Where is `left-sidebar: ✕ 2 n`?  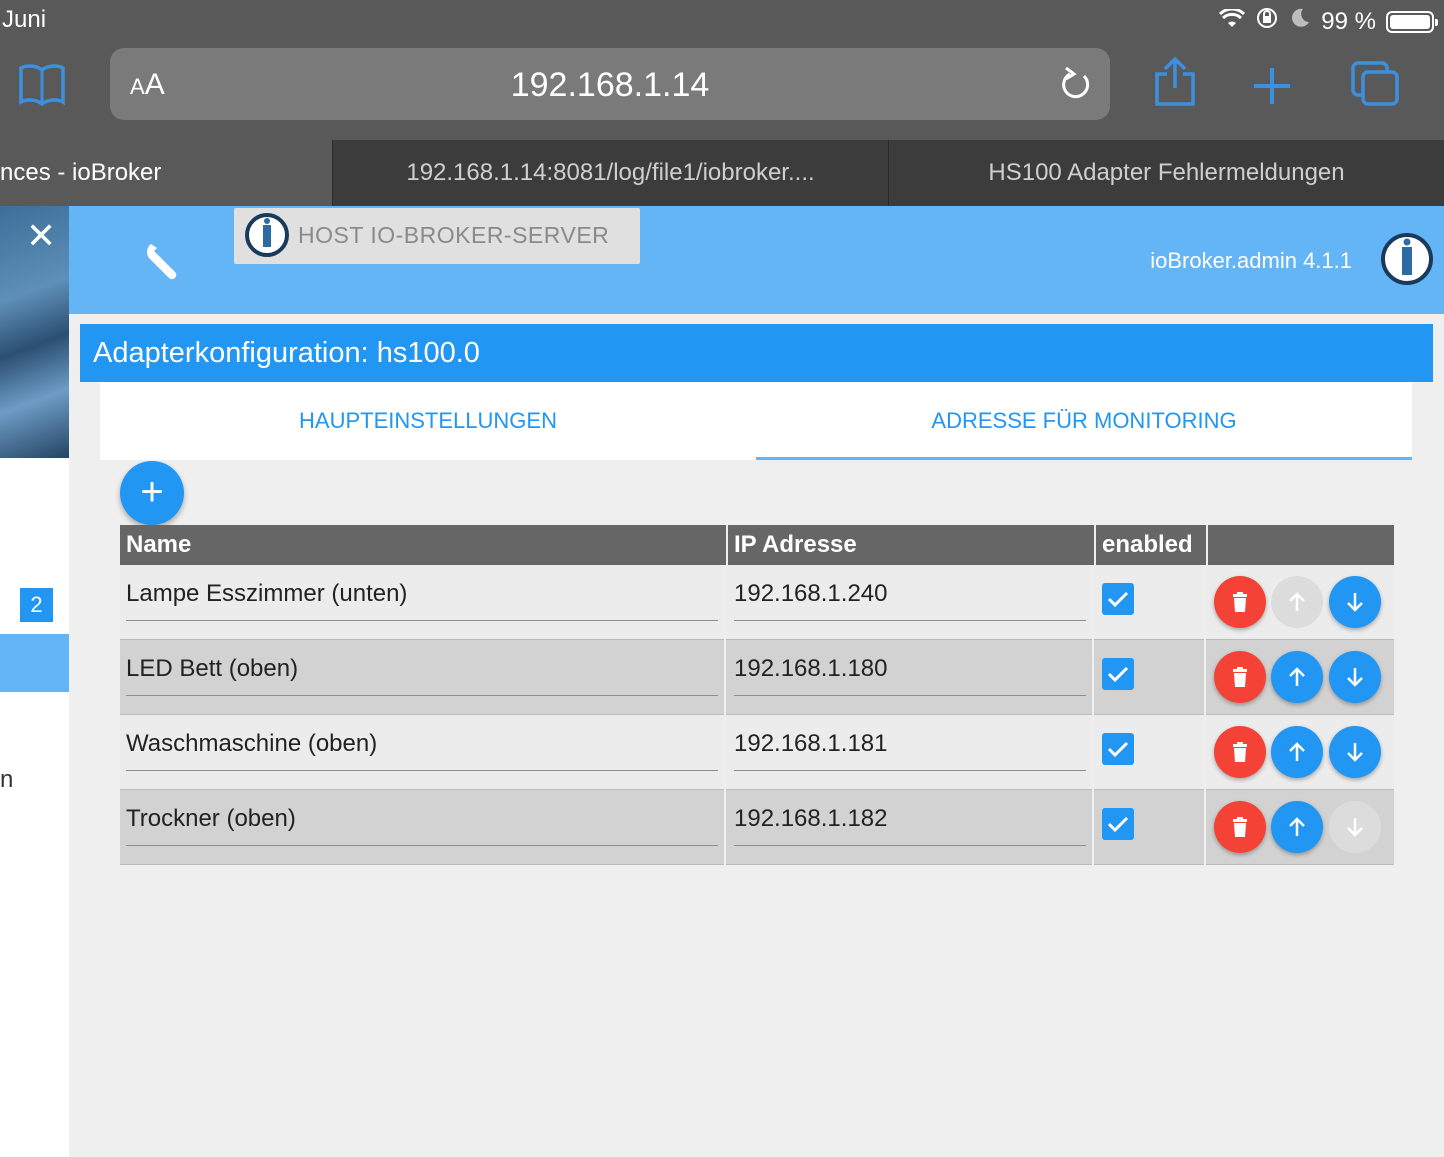 left-sidebar: ✕ 2 n is located at coordinates (34, 681).